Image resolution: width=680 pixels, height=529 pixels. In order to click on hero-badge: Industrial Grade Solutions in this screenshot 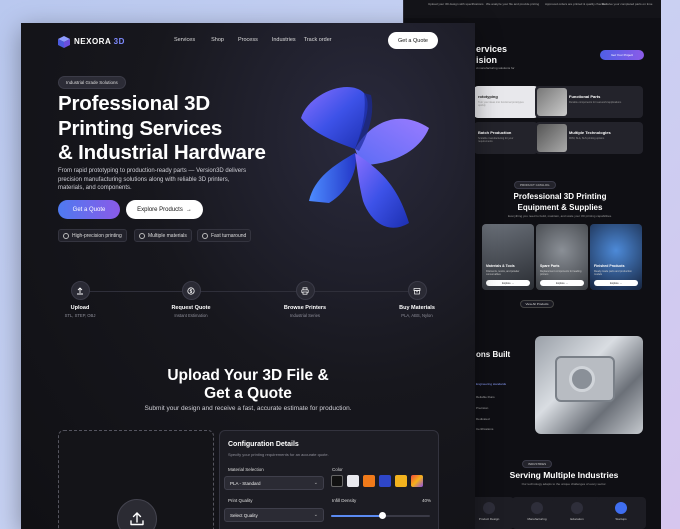, I will do `click(92, 82)`.